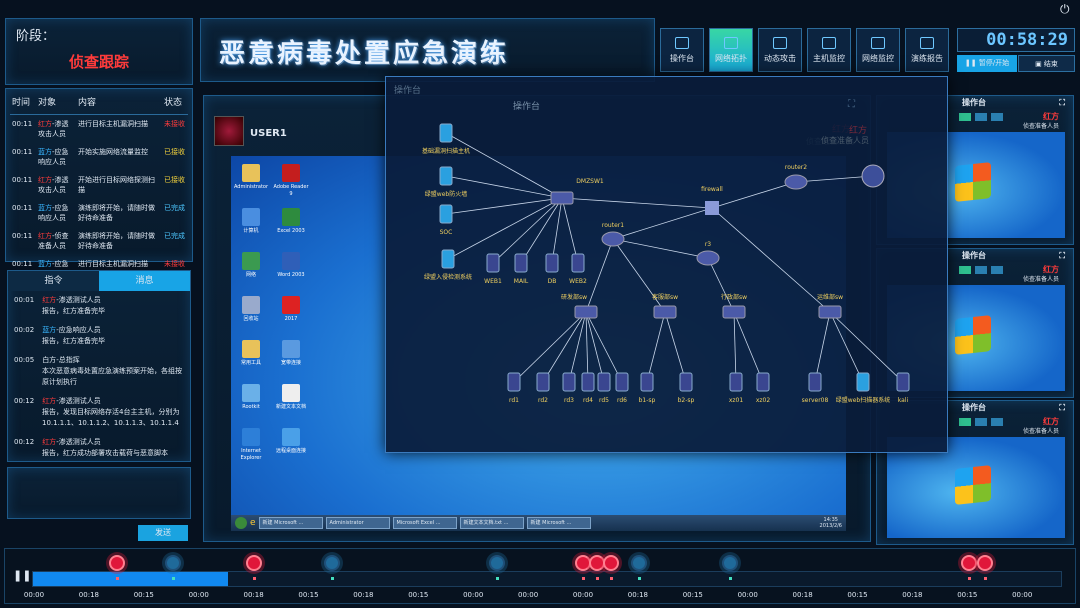  I want to click on desktop-icon: Excel 2003, so click(291, 221).